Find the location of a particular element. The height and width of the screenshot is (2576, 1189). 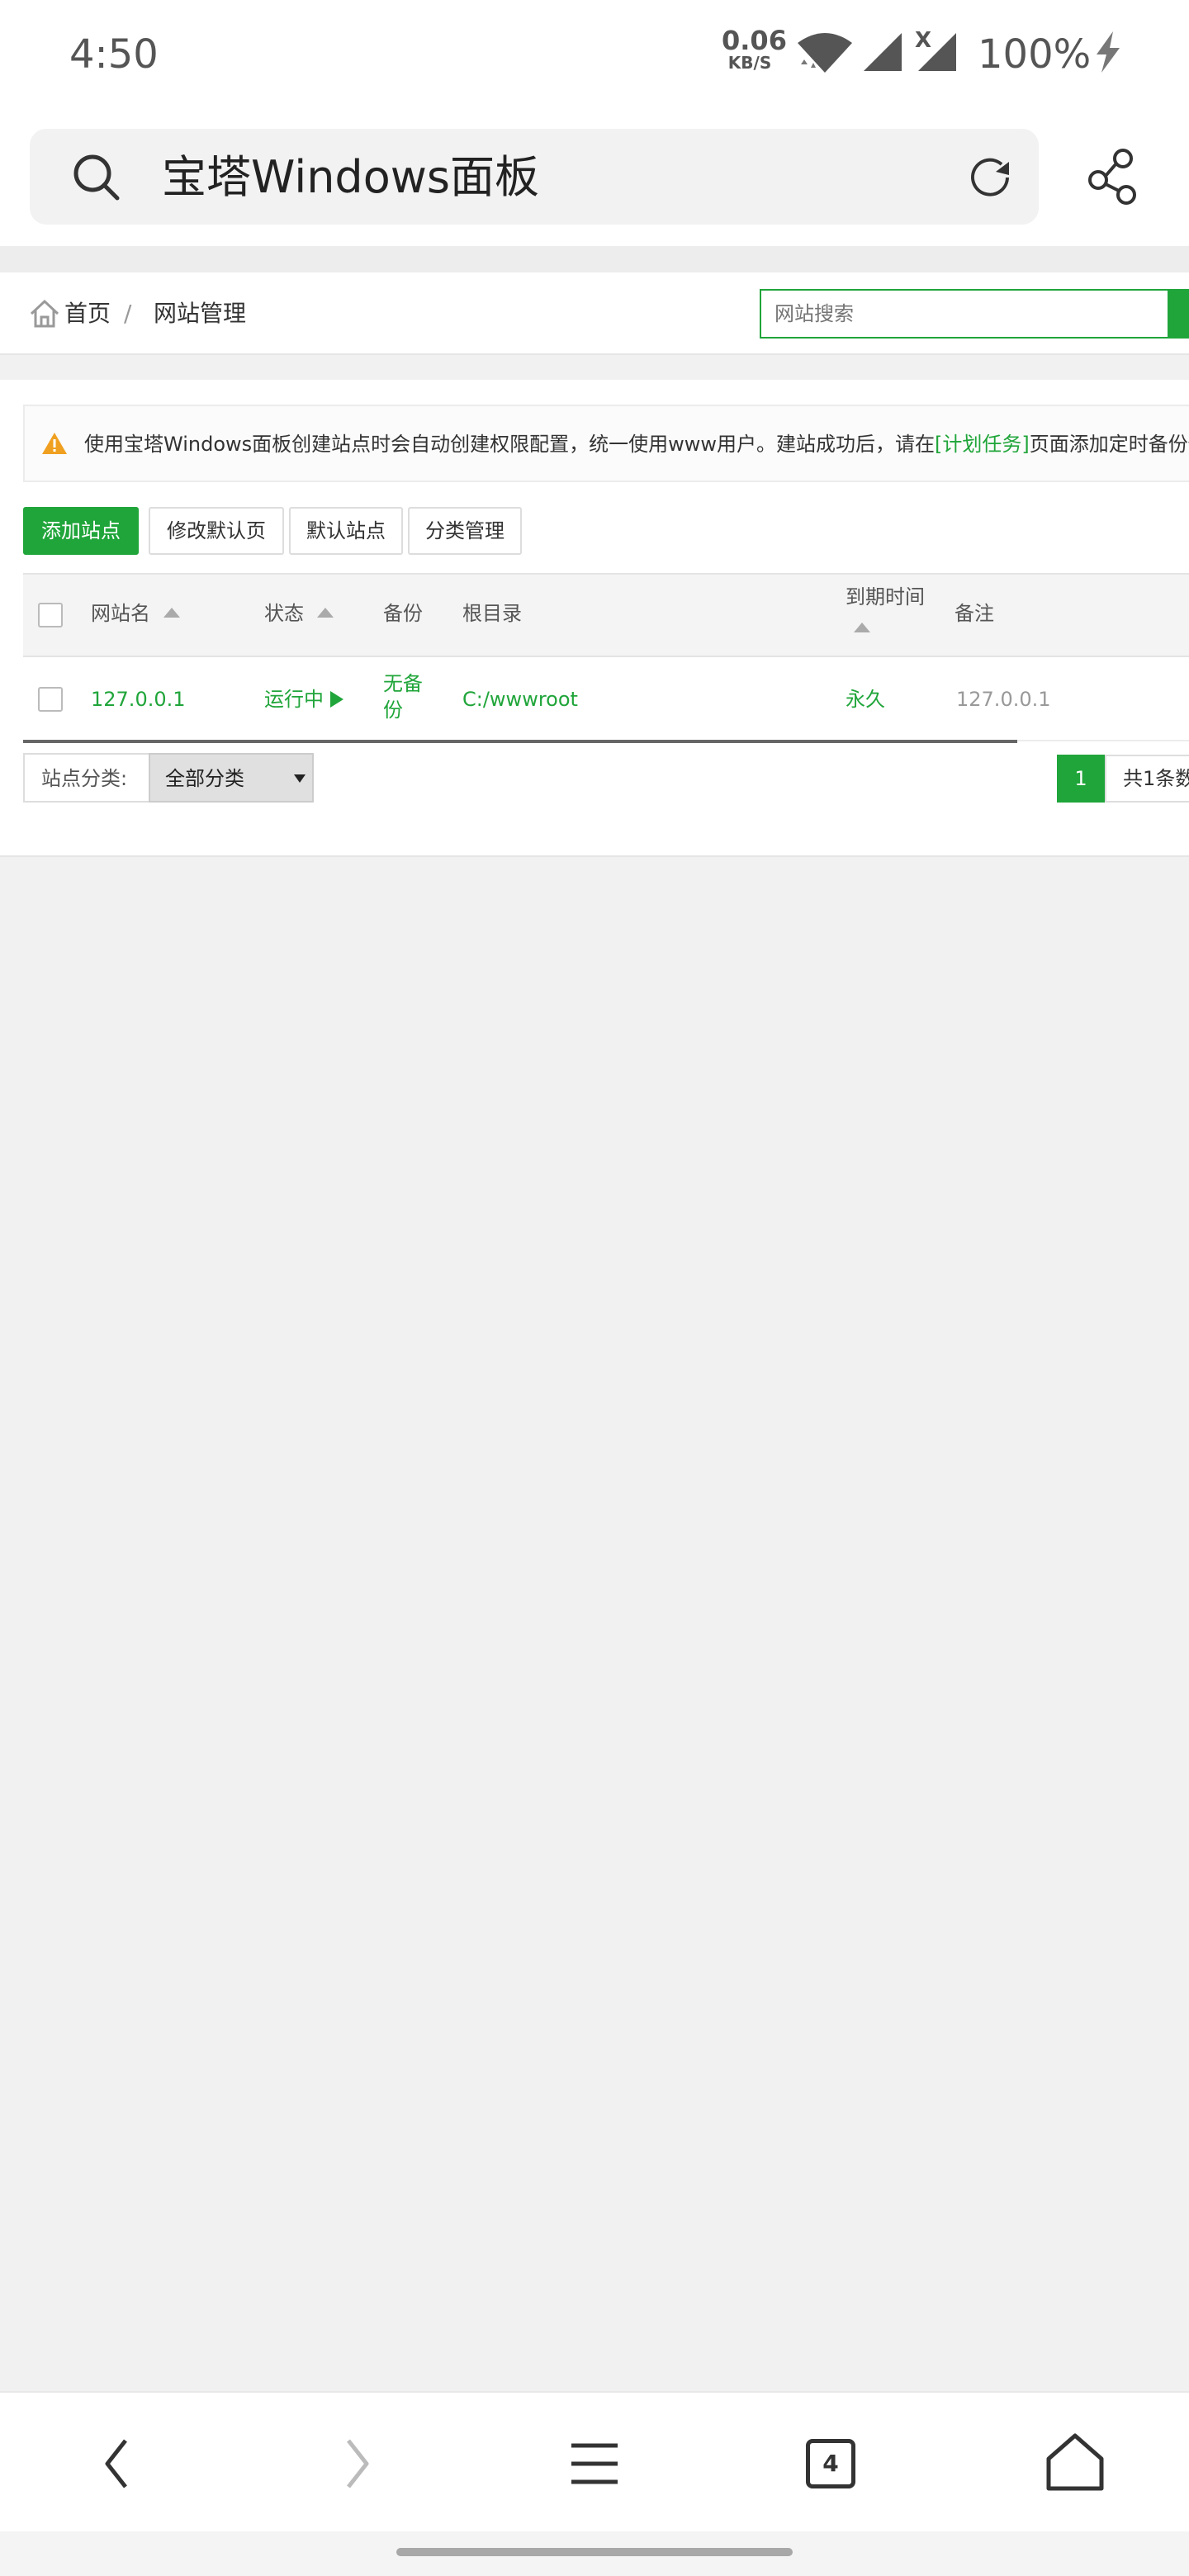

column-expire: 到期时间 is located at coordinates (885, 597).